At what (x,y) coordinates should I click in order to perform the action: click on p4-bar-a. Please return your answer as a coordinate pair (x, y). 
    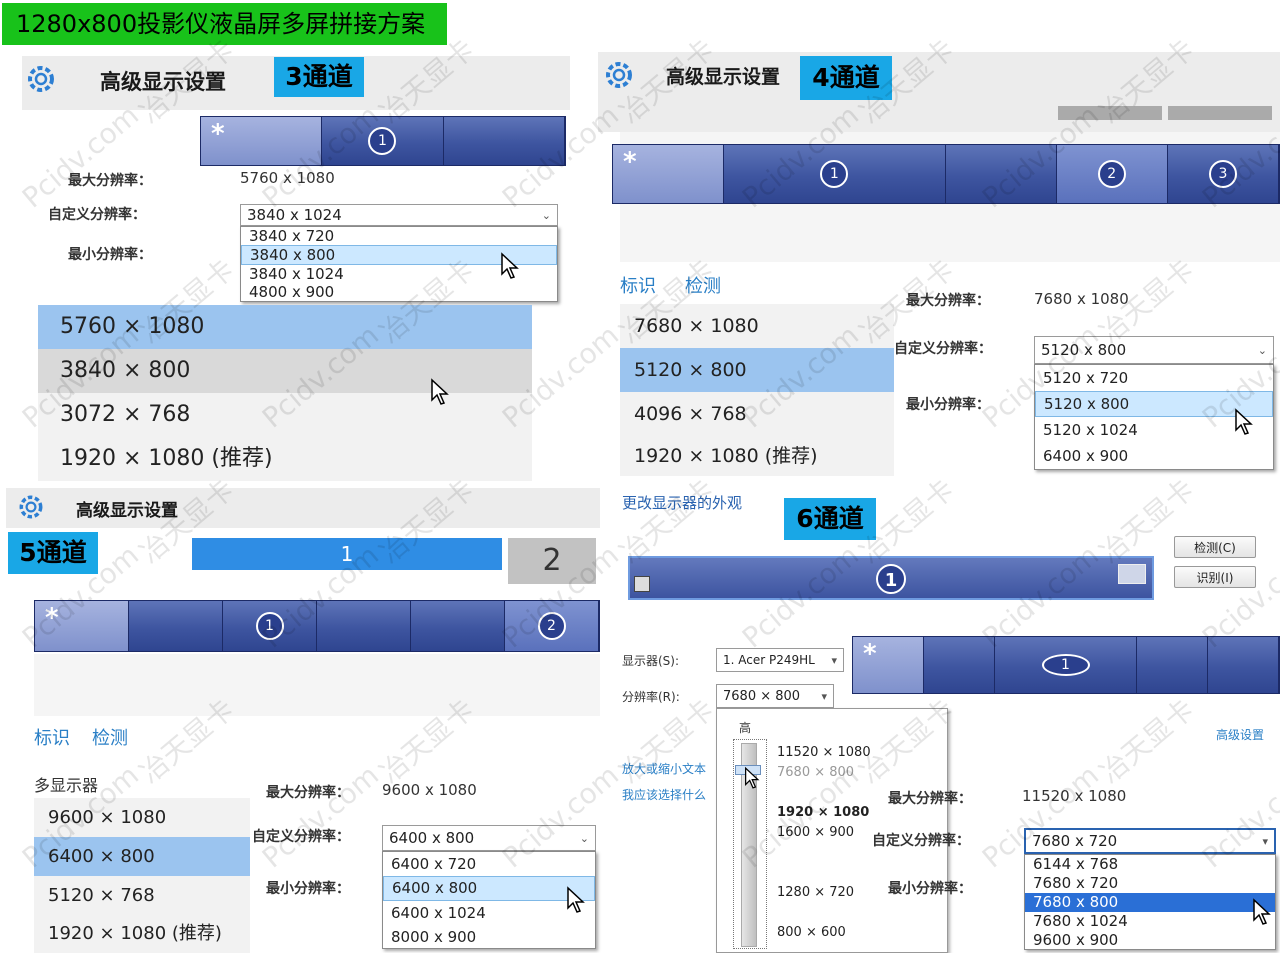
    Looking at the image, I should click on (1110, 113).